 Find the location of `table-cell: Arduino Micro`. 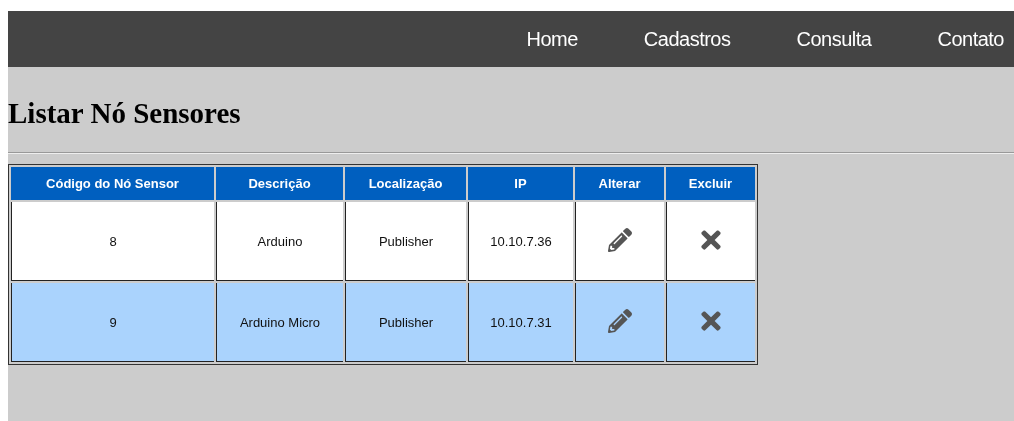

table-cell: Arduino Micro is located at coordinates (279, 322).